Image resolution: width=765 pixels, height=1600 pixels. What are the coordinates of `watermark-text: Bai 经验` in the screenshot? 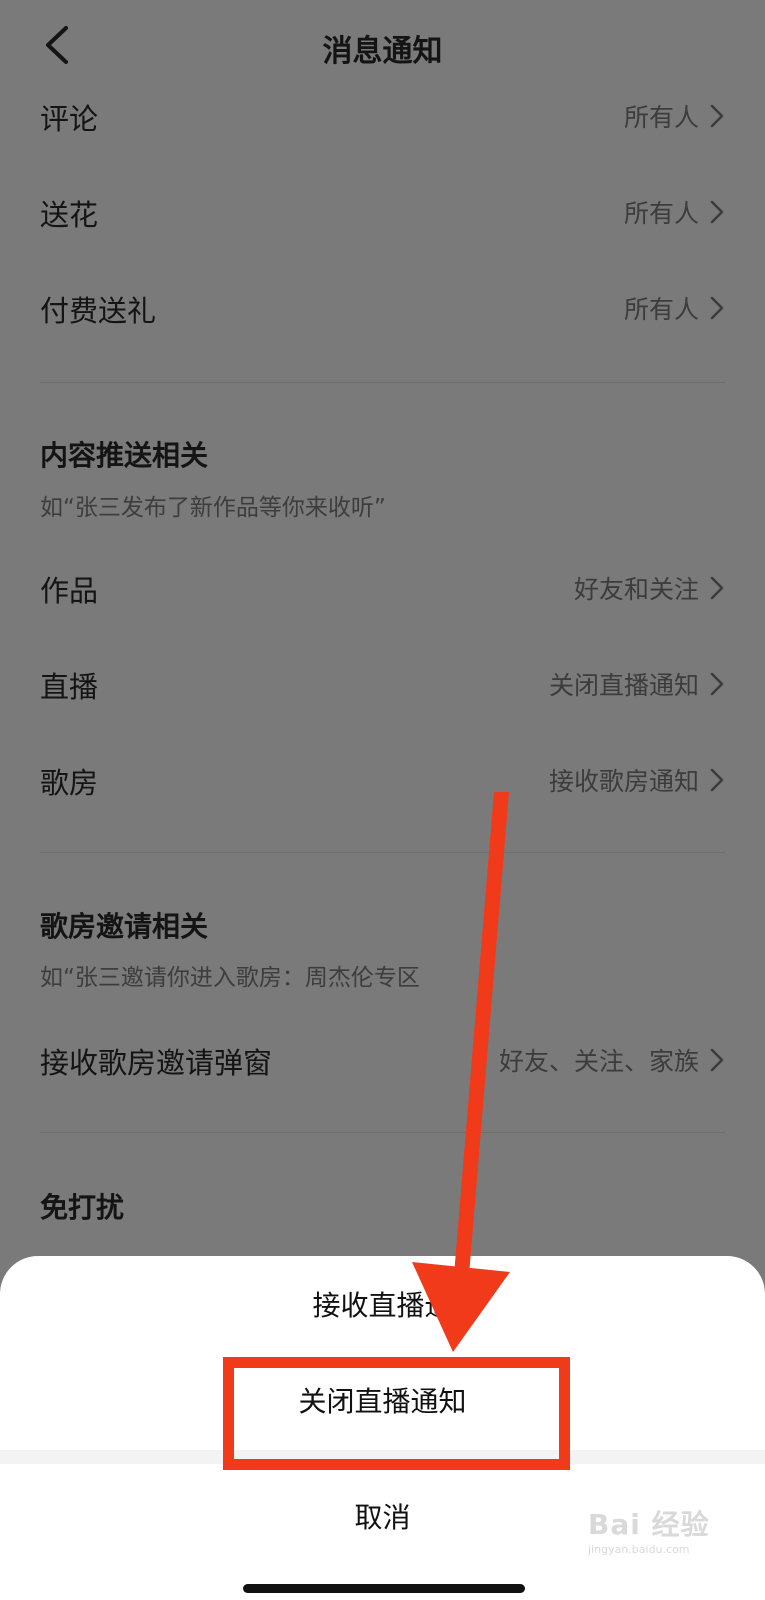 It's located at (649, 1524).